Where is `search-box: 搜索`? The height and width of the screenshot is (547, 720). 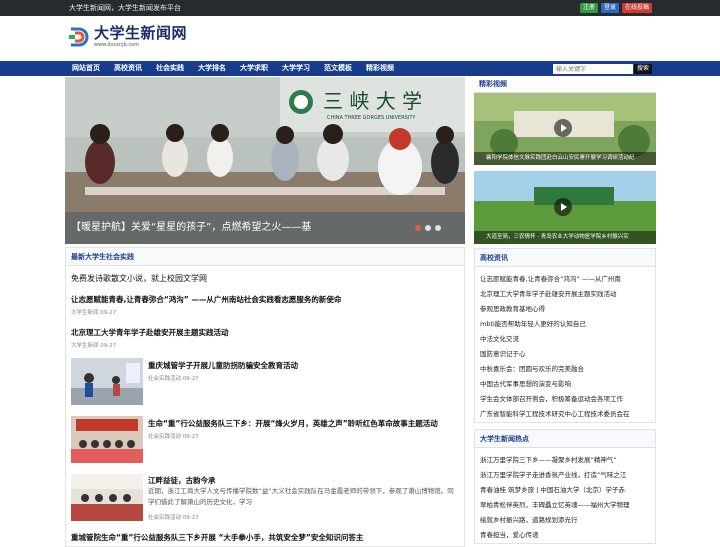 search-box: 搜索 is located at coordinates (603, 69).